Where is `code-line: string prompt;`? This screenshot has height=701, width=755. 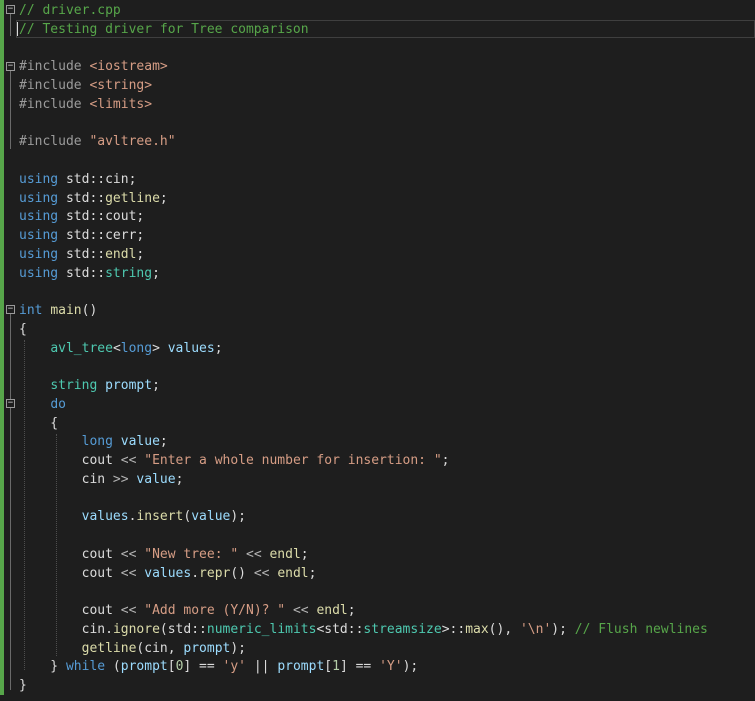 code-line: string prompt; is located at coordinates (89, 385).